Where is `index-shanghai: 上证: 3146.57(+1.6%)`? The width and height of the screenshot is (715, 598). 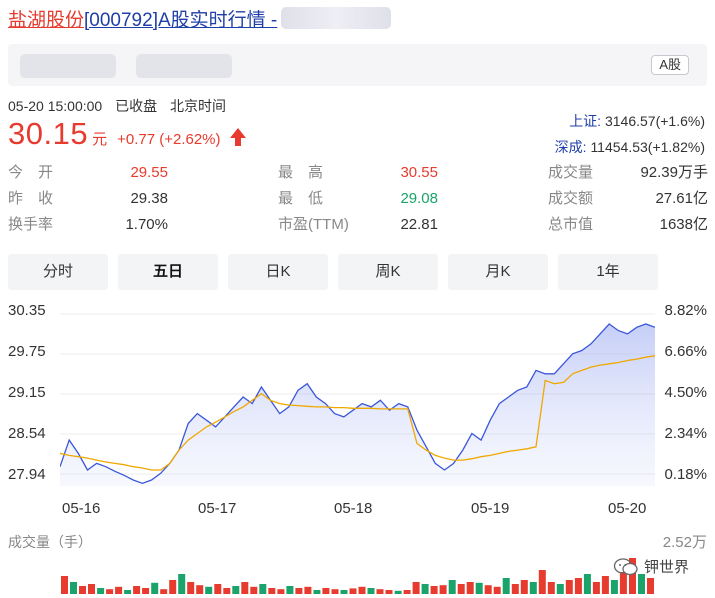 index-shanghai: 上证: 3146.57(+1.6%) is located at coordinates (630, 121).